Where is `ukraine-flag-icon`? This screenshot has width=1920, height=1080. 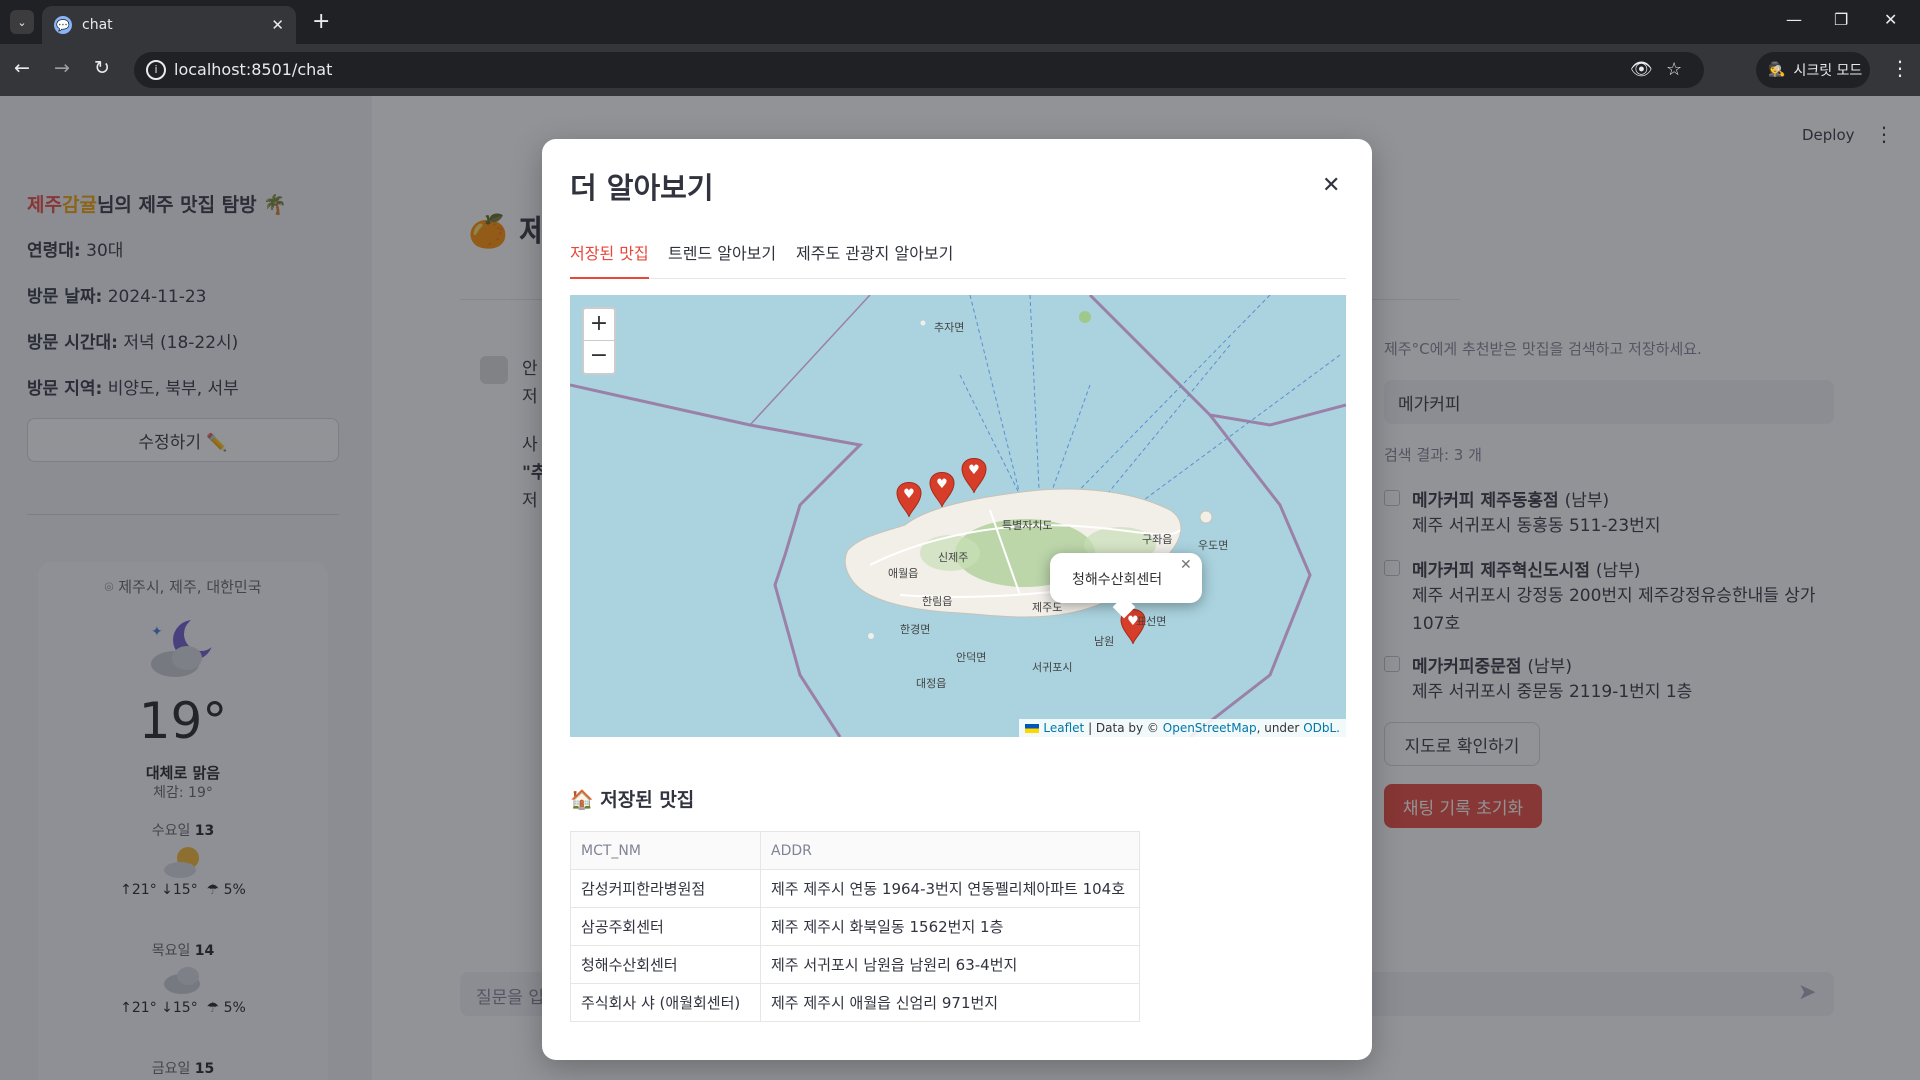 ukraine-flag-icon is located at coordinates (1032, 728).